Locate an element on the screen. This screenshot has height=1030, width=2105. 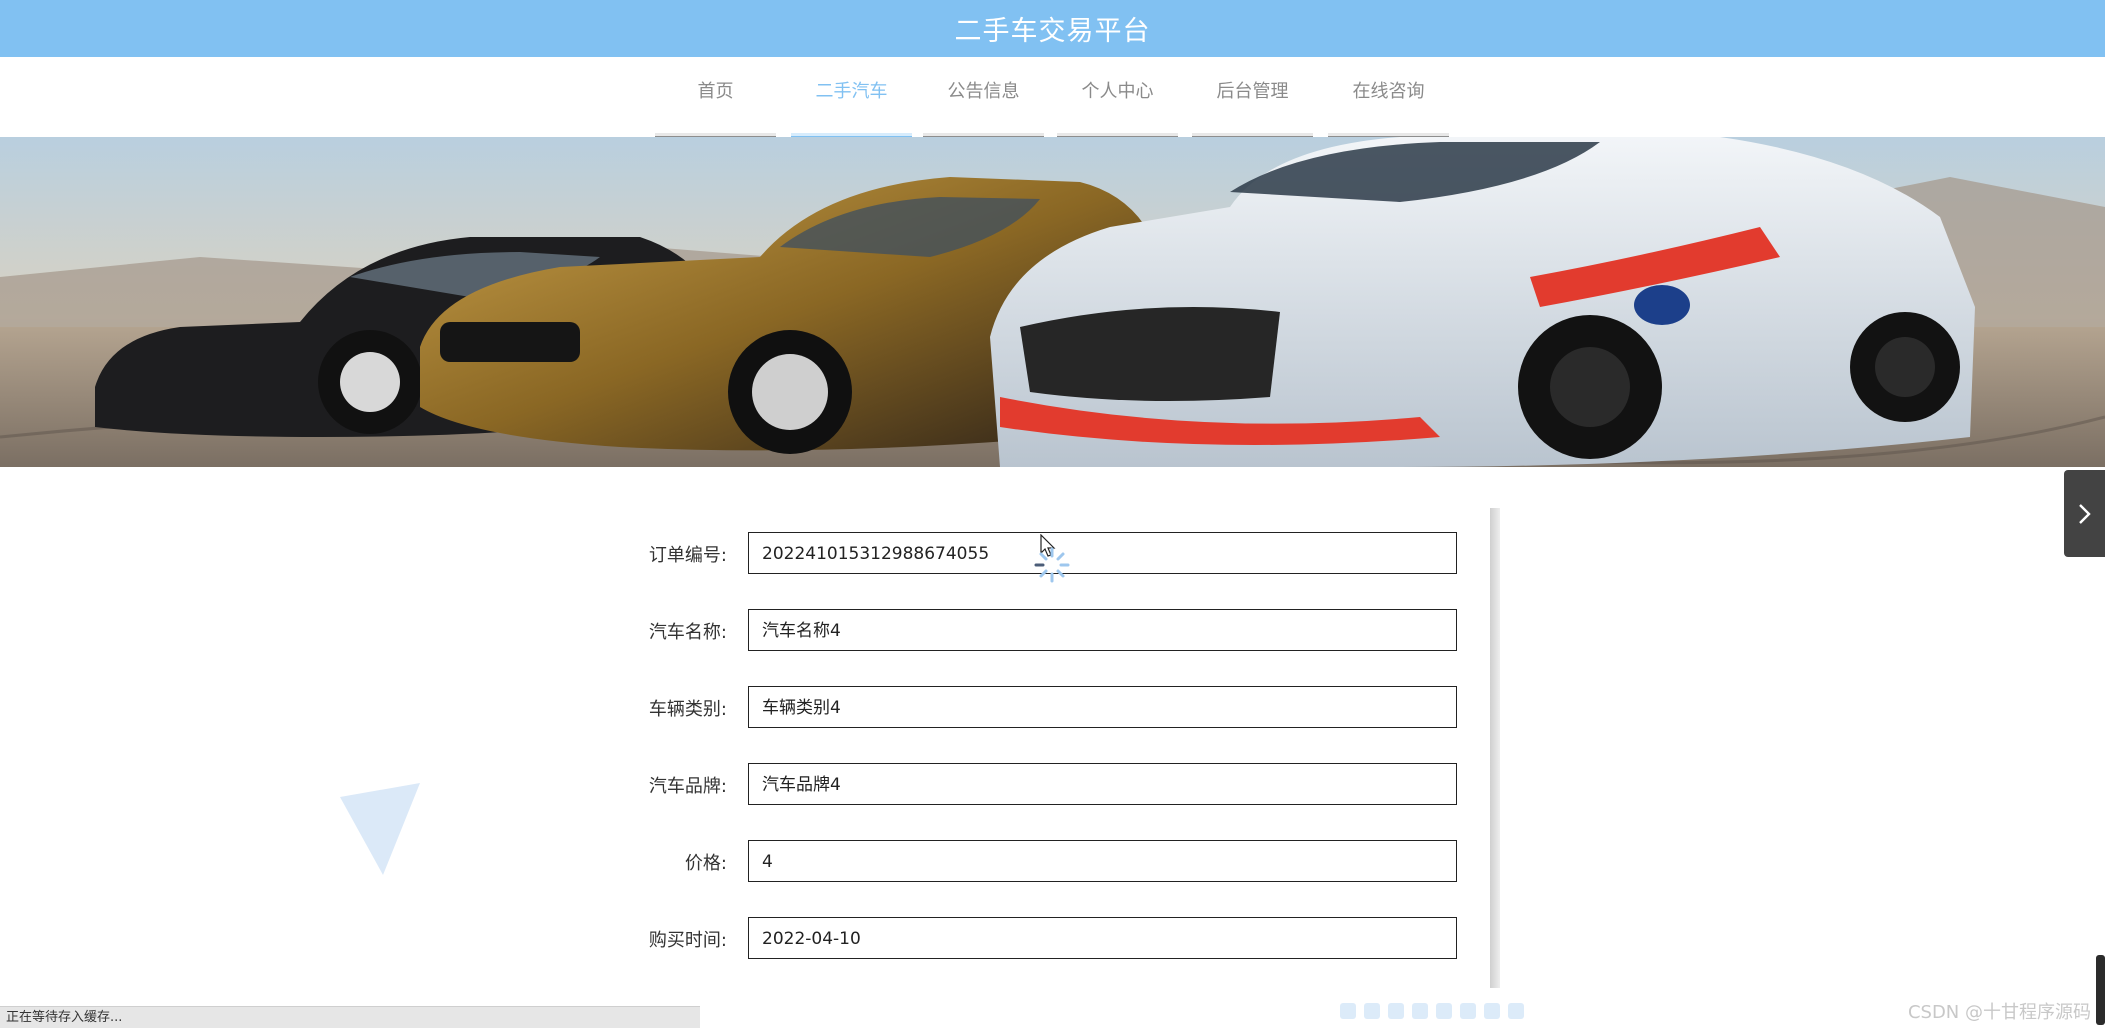
floating-toolbar is located at coordinates (1432, 1014).